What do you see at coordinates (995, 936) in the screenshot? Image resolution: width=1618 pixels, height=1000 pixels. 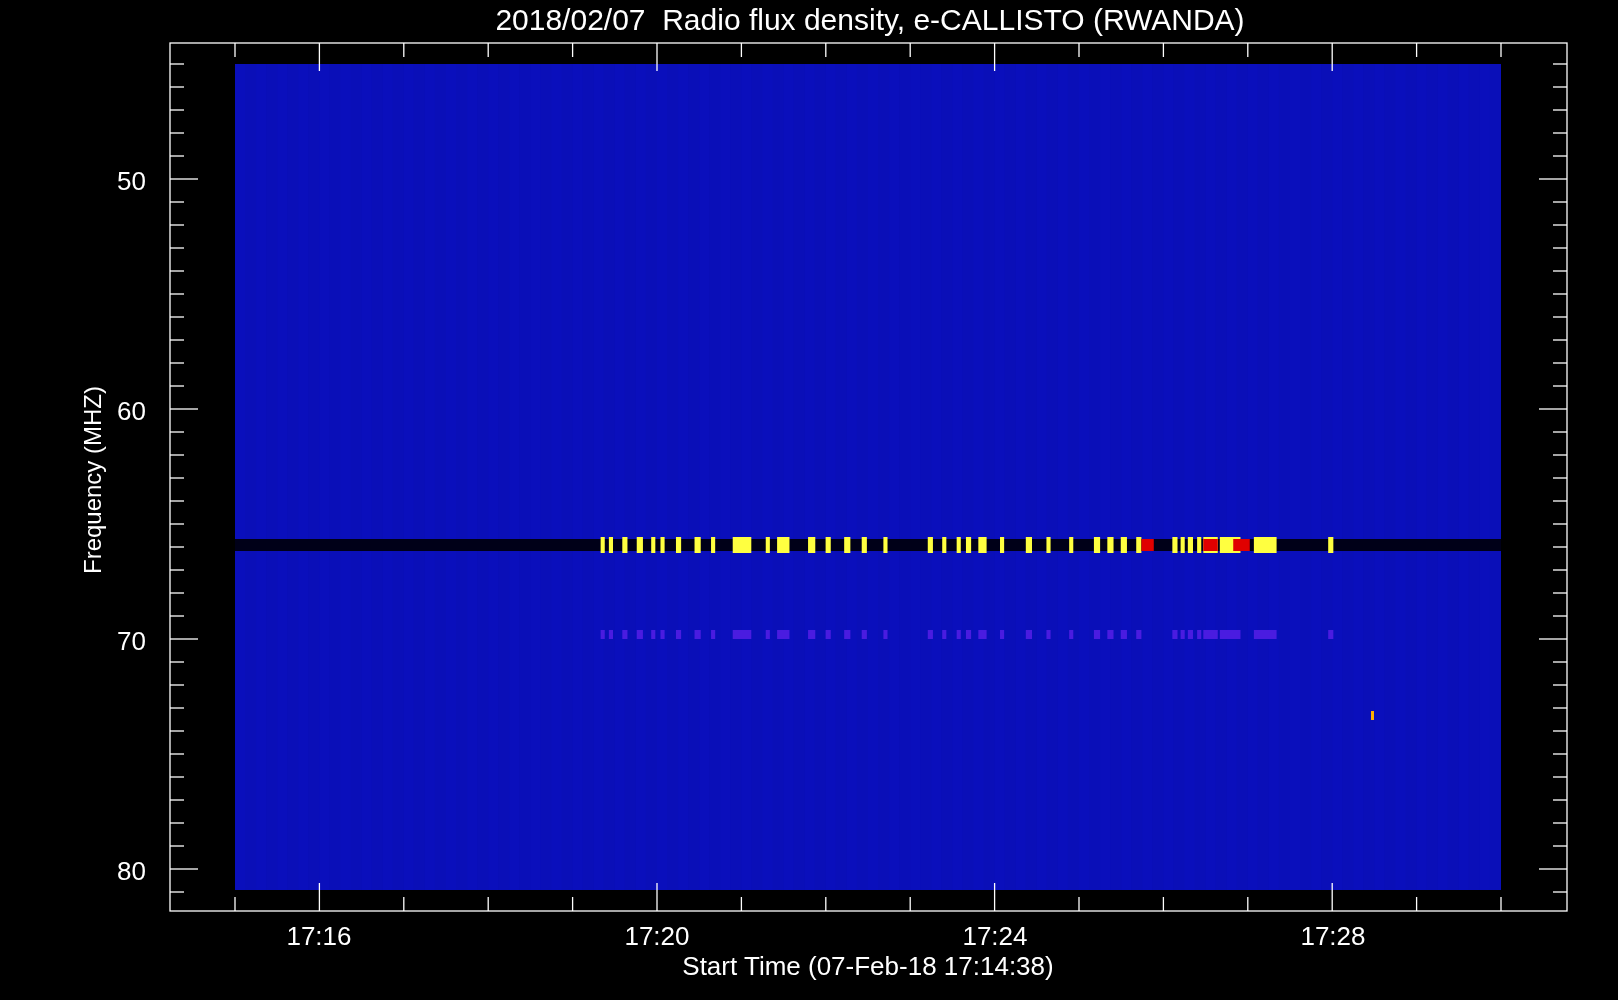 I see `x-tick-label: 17:24` at bounding box center [995, 936].